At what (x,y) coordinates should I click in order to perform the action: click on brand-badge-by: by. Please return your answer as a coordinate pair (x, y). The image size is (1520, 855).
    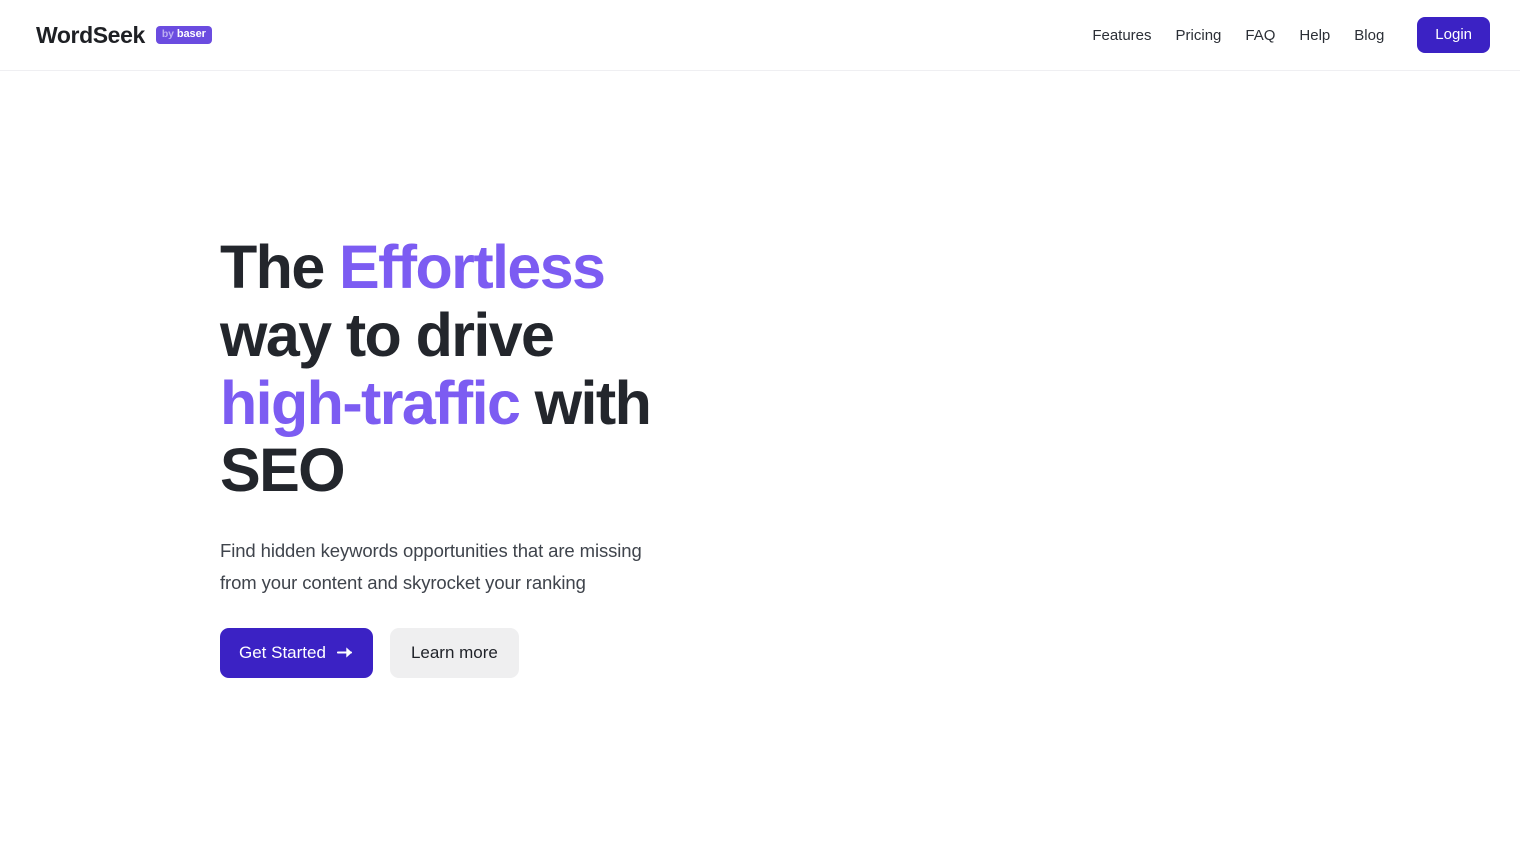
    Looking at the image, I should click on (167, 34).